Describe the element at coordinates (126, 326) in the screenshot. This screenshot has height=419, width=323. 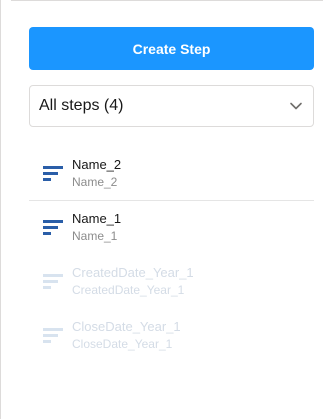
I see `step-name: CloseDate_Year_1` at that location.